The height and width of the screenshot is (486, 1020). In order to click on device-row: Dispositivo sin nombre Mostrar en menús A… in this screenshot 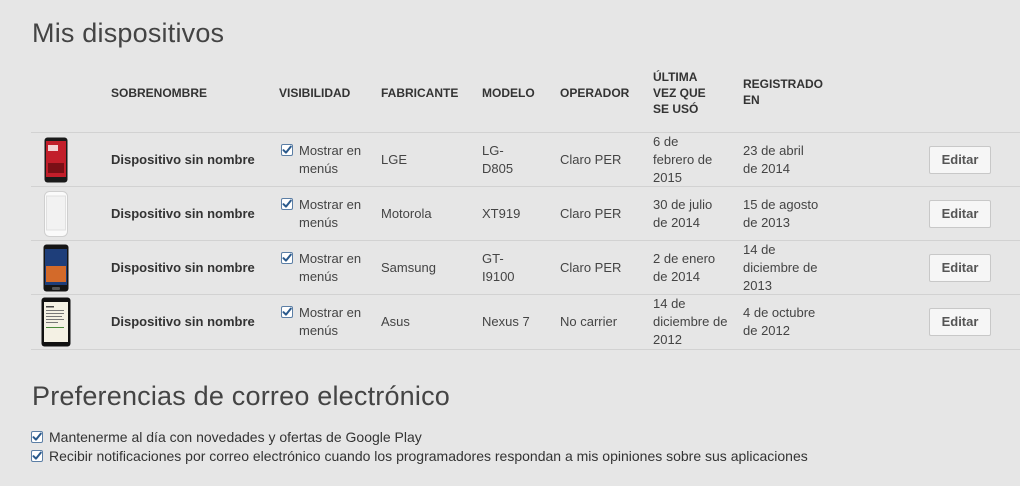, I will do `click(525, 322)`.